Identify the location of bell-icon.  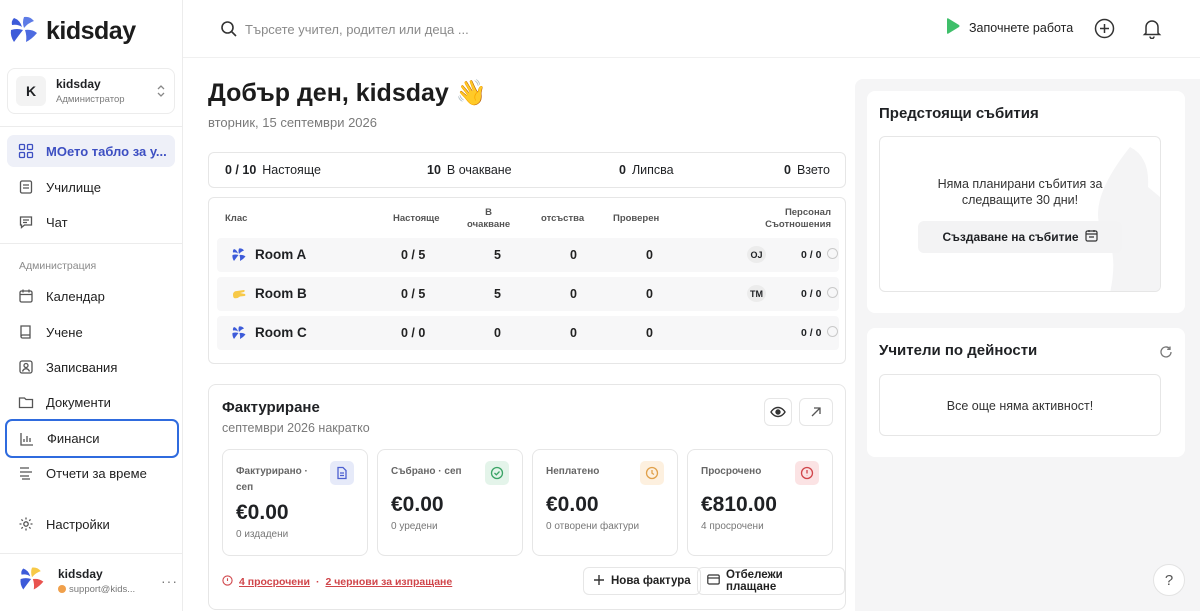
(1152, 28).